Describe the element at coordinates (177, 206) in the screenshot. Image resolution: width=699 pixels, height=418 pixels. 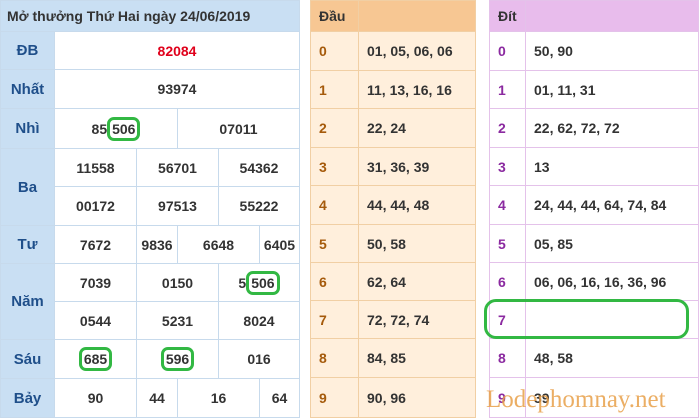
I see `prize-value-ba-5: 97513` at that location.